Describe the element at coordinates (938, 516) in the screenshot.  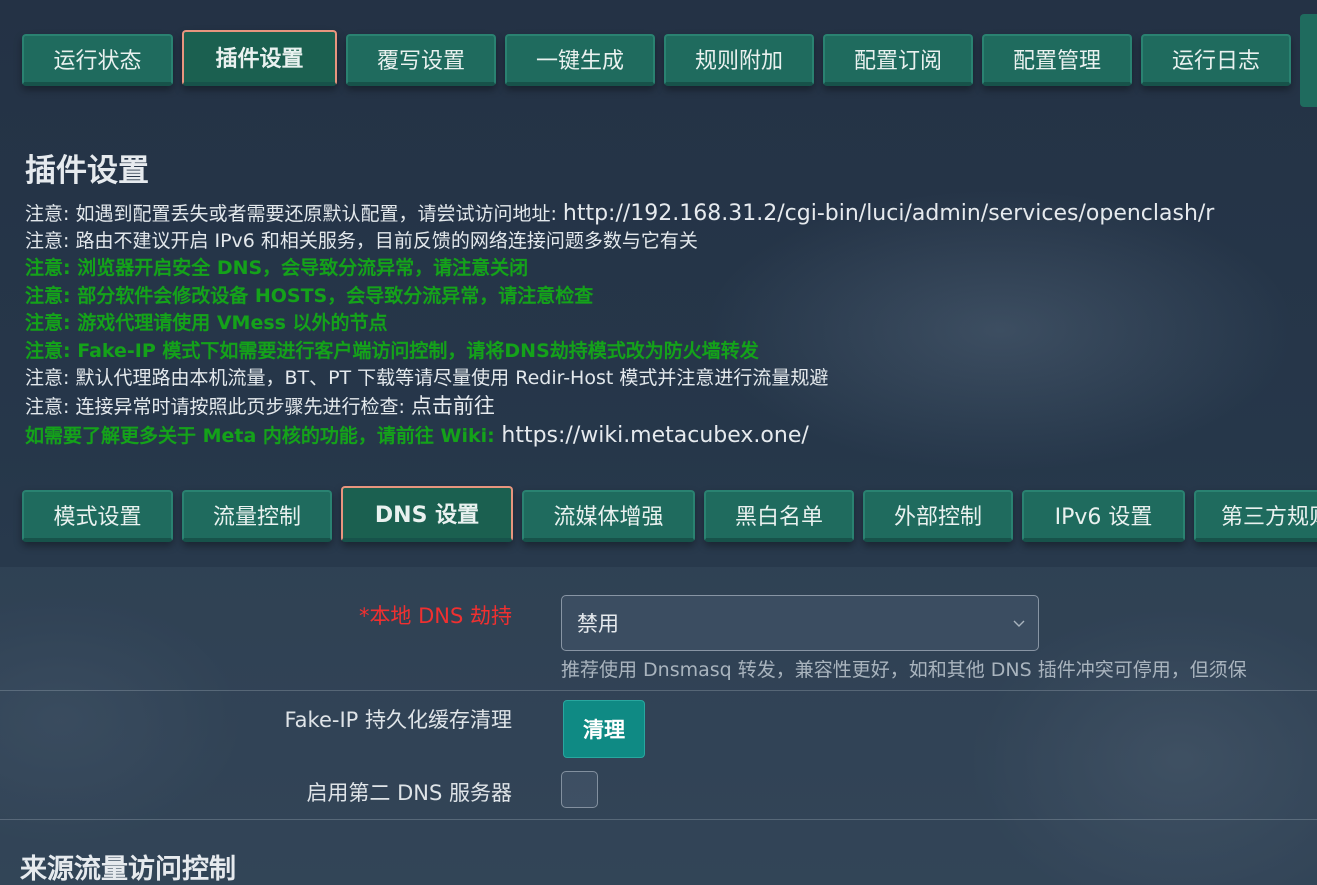
I see `tab-external-control: 外部控制` at that location.